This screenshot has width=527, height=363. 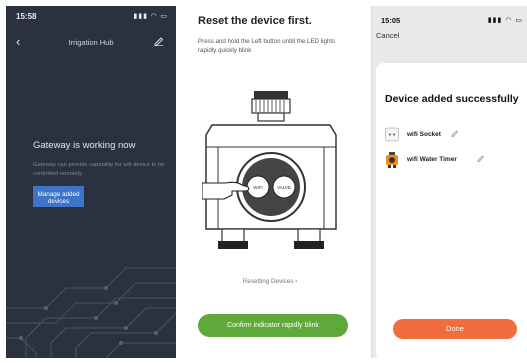 What do you see at coordinates (91, 312) in the screenshot?
I see `circuit-decoration` at bounding box center [91, 312].